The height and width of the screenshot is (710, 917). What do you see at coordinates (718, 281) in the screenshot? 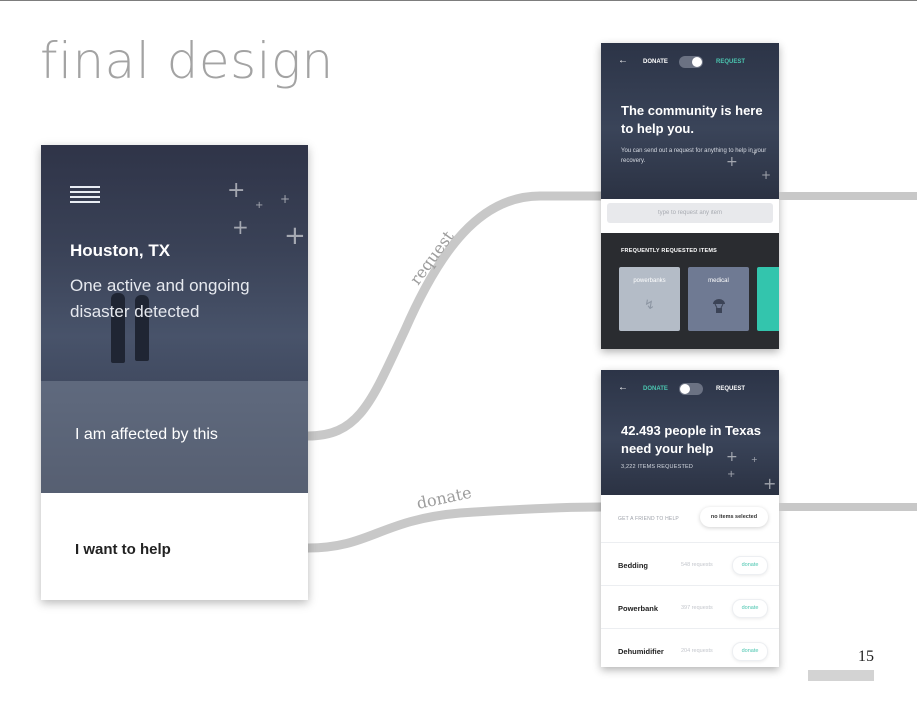
I see `item-tile-label: medical` at bounding box center [718, 281].